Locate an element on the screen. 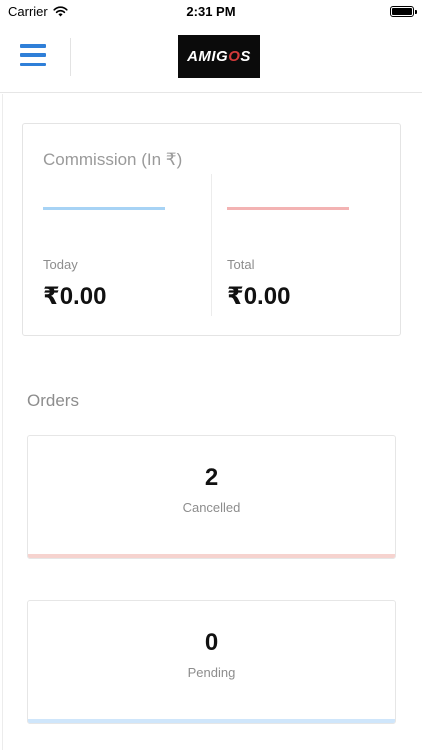 This screenshot has height=750, width=422. logo-text-part1: AMIG is located at coordinates (208, 56).